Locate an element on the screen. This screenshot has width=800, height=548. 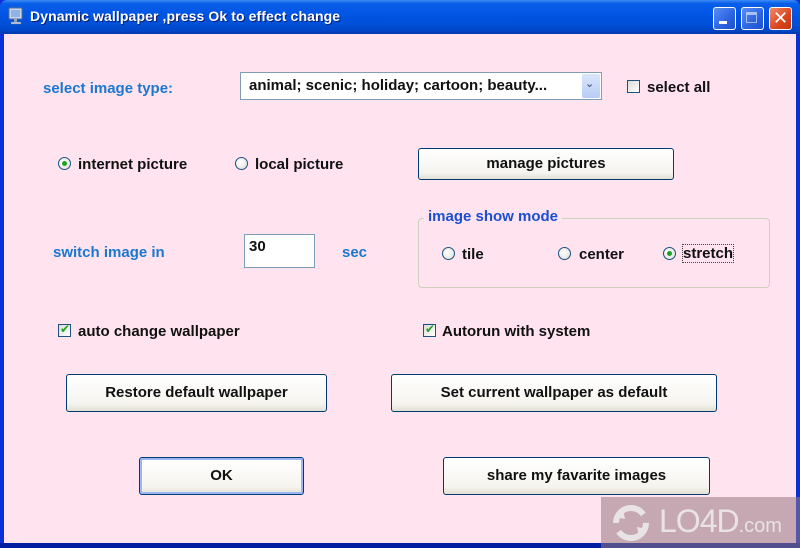
watermark-brand: LO4D is located at coordinates (699, 521).